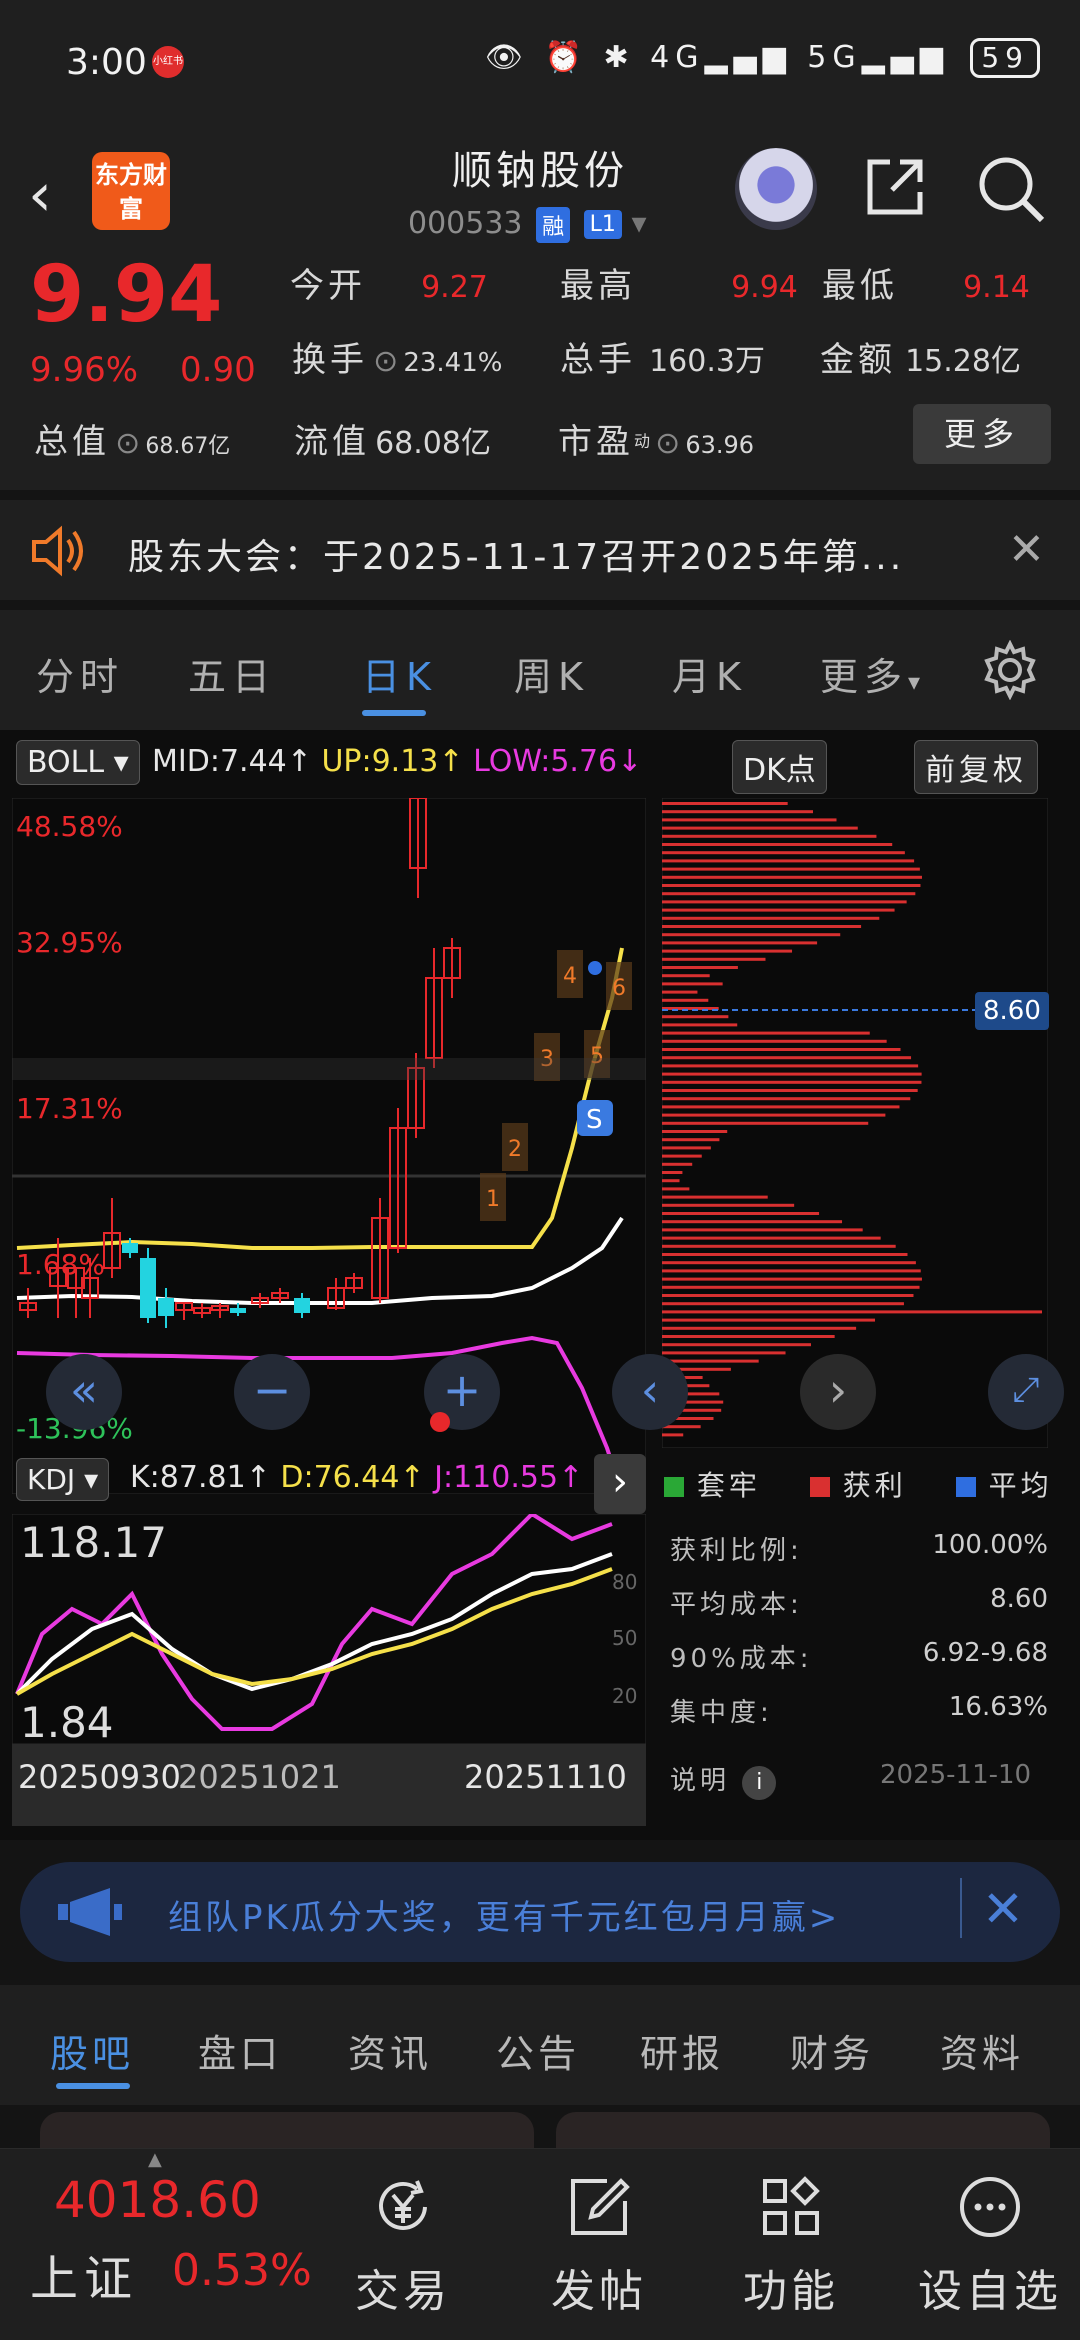 This screenshot has width=1080, height=2340. I want to click on index-ticker: ▲ 4018.60 上证 0.53%, so click(170, 2244).